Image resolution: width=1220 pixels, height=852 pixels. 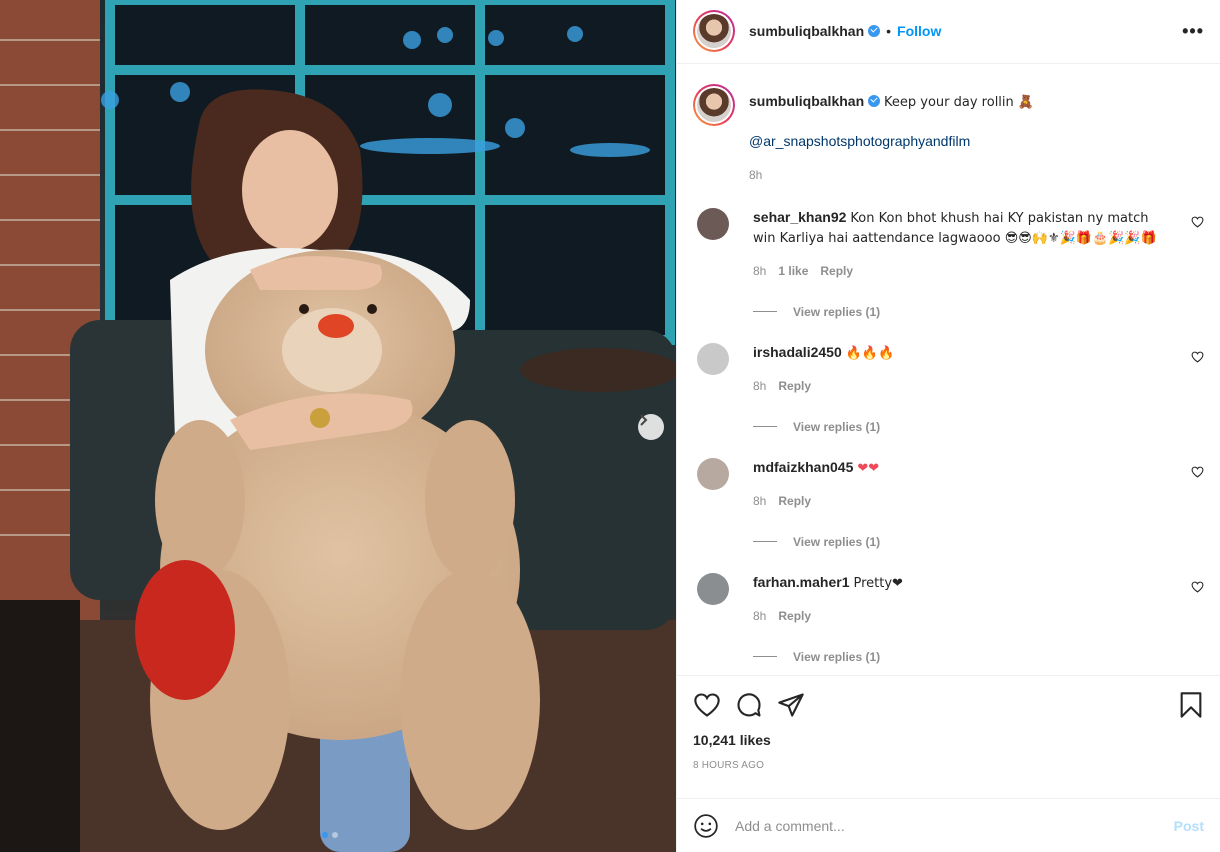 I want to click on caption-avatar-image, so click(x=714, y=104).